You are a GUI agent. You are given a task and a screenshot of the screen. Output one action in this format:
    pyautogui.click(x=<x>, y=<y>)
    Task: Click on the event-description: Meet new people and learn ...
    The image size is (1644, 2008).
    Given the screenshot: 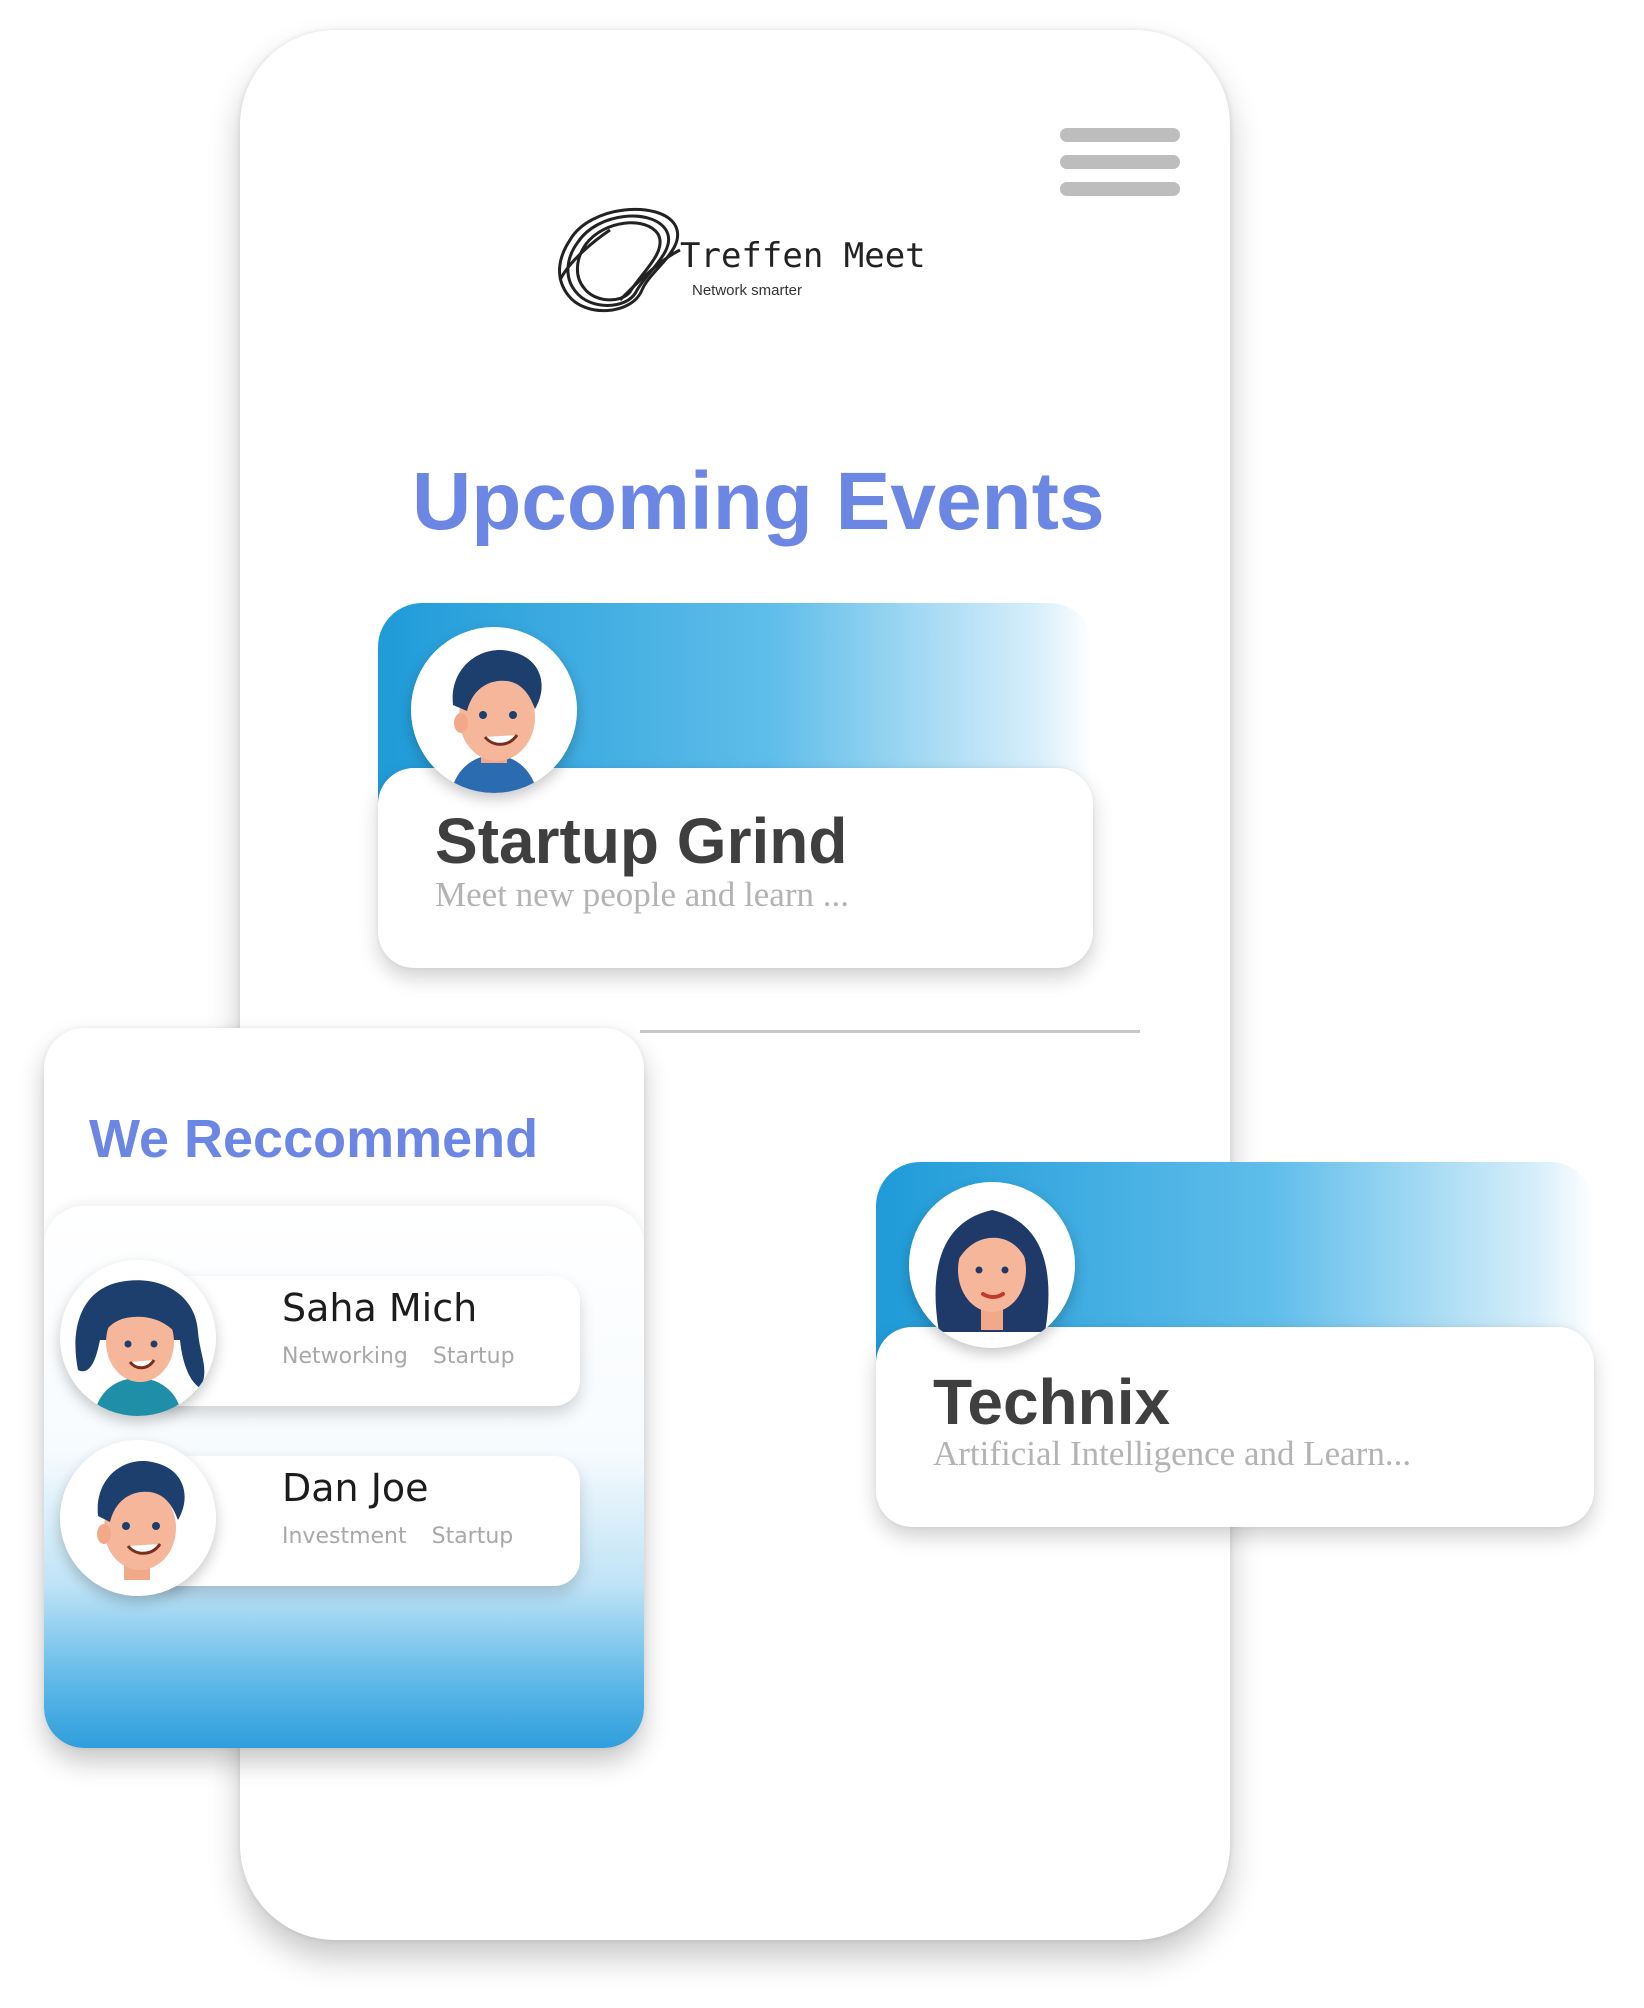 What is the action you would take?
    pyautogui.click(x=642, y=894)
    